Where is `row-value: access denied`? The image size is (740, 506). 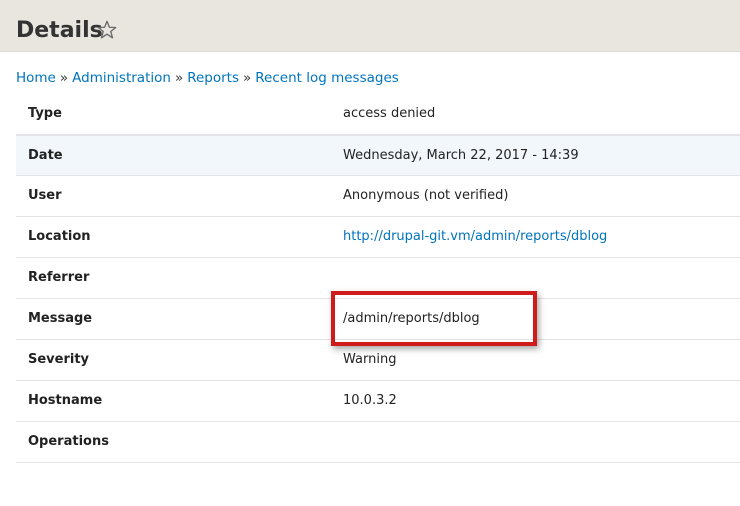
row-value: access denied is located at coordinates (389, 113).